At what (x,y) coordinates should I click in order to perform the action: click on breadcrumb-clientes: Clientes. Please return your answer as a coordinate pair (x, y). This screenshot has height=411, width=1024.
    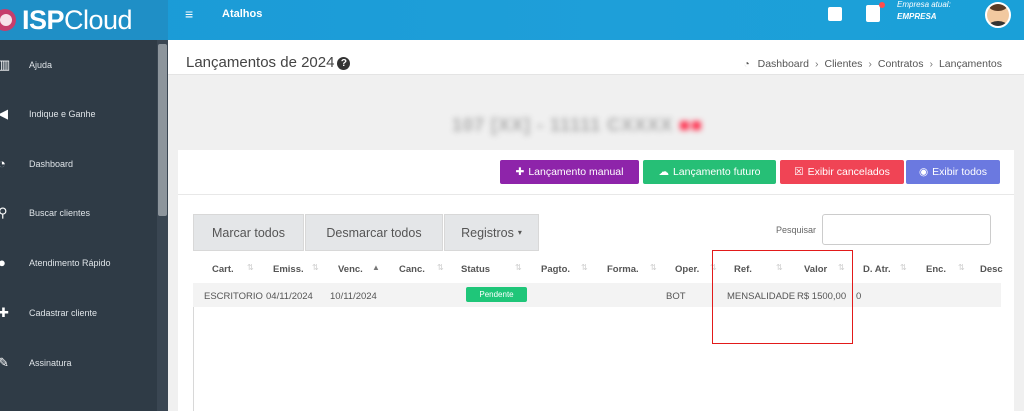
    Looking at the image, I should click on (843, 64).